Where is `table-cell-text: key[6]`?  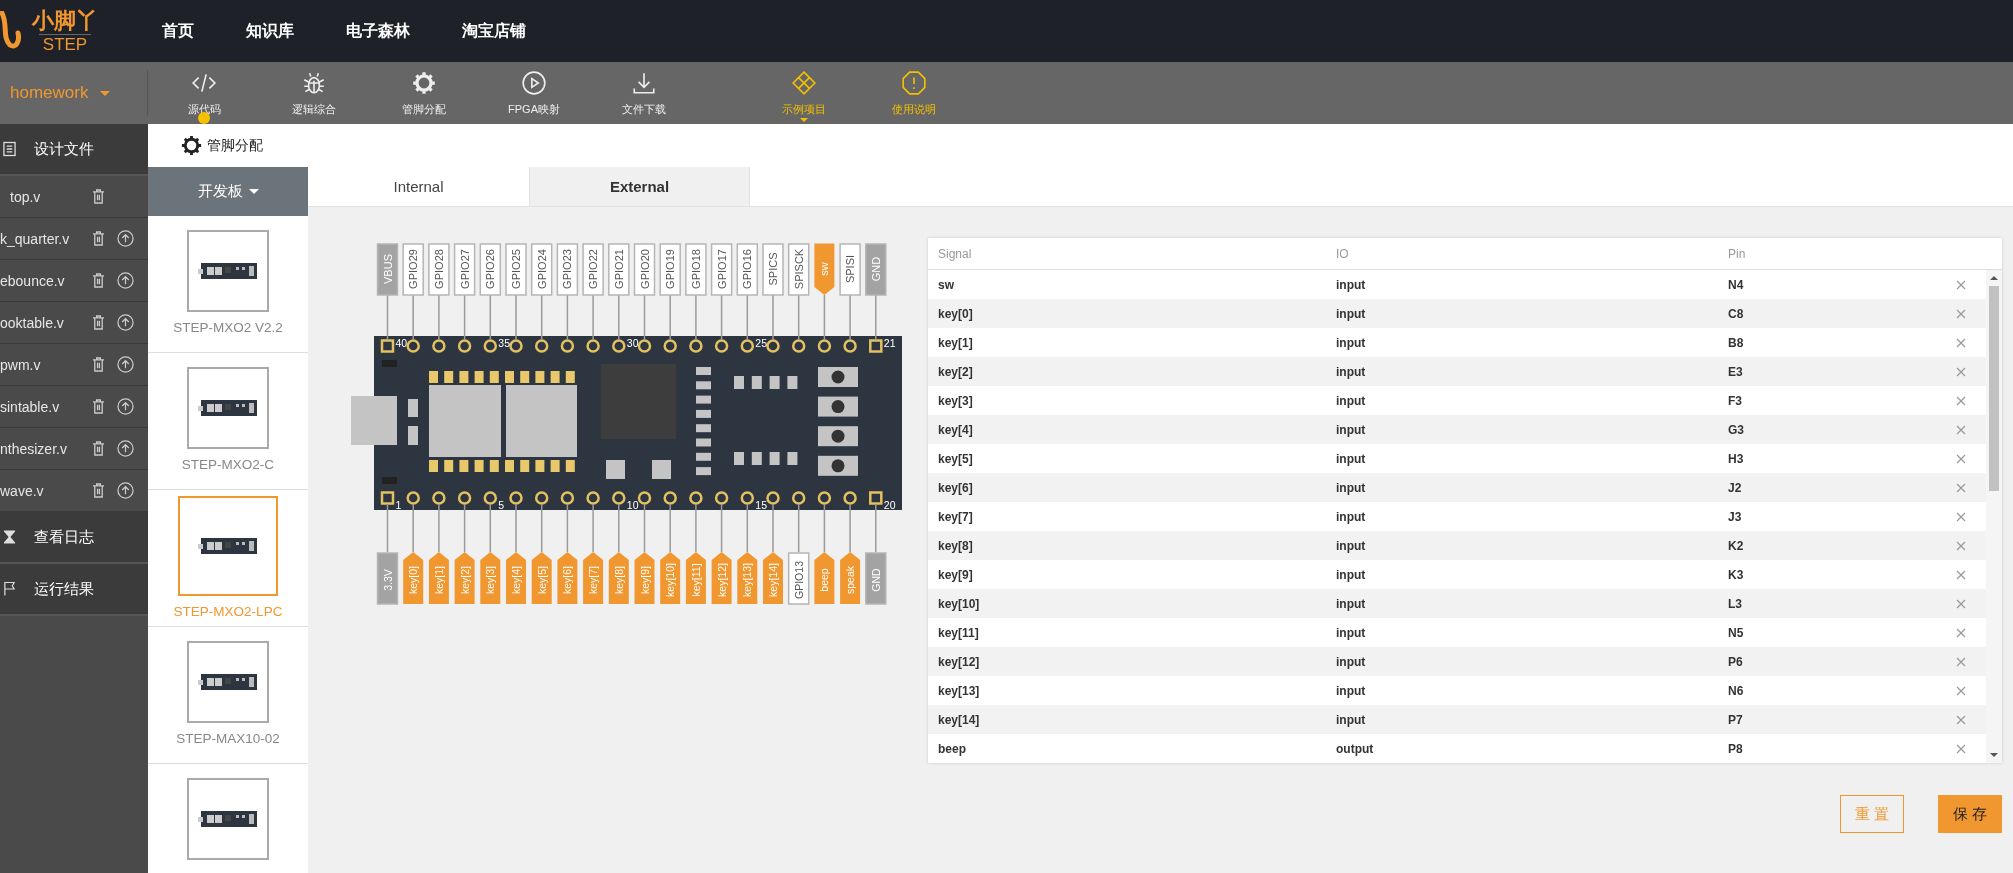
table-cell-text: key[6] is located at coordinates (956, 487).